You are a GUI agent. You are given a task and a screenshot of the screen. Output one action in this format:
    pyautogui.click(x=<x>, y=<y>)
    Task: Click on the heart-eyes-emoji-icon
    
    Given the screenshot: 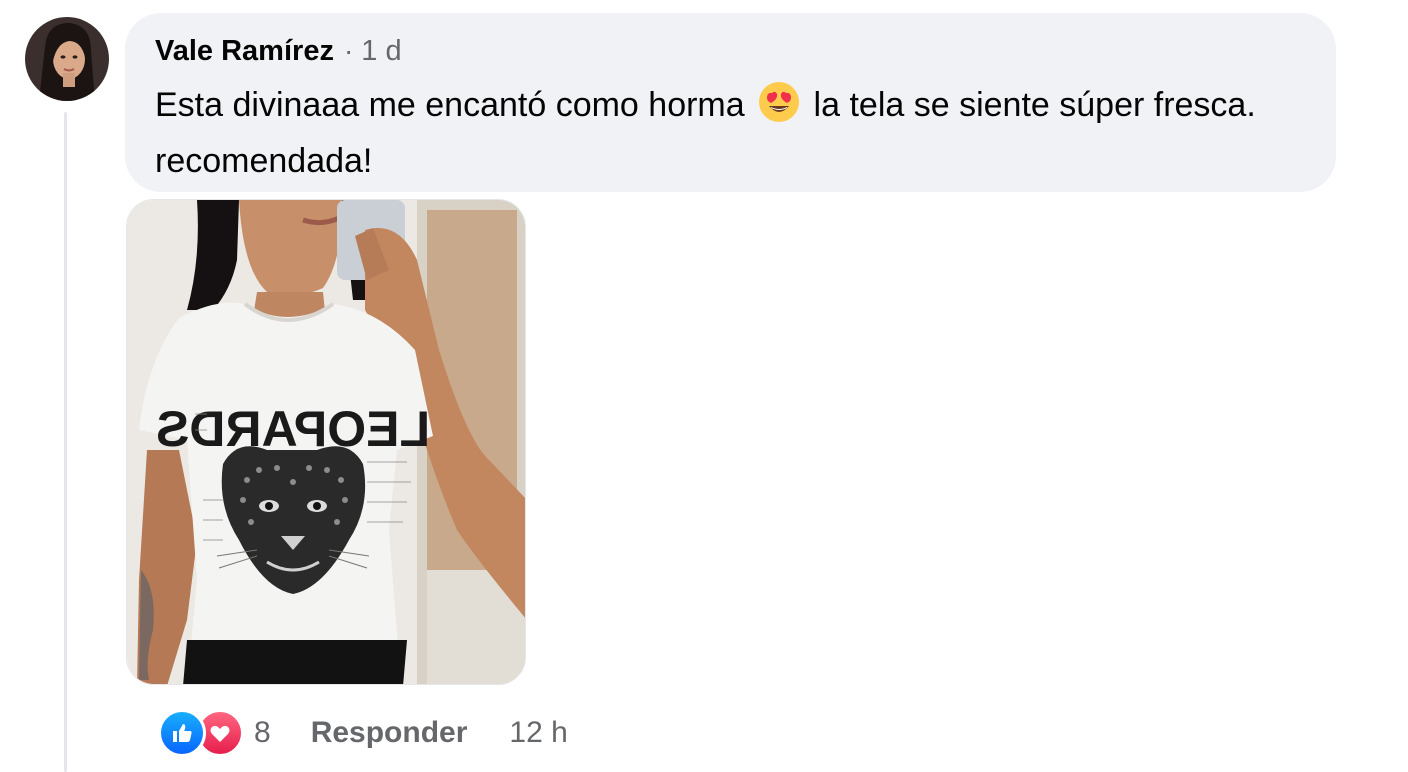 What is the action you would take?
    pyautogui.click(x=779, y=102)
    